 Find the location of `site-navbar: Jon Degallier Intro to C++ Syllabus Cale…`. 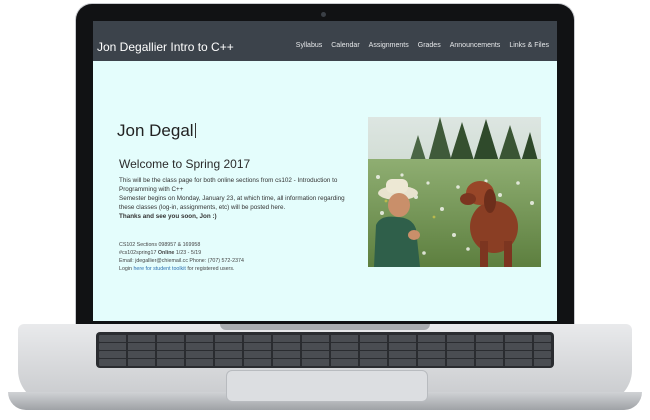

site-navbar: Jon Degallier Intro to C++ Syllabus Cale… is located at coordinates (325, 41).